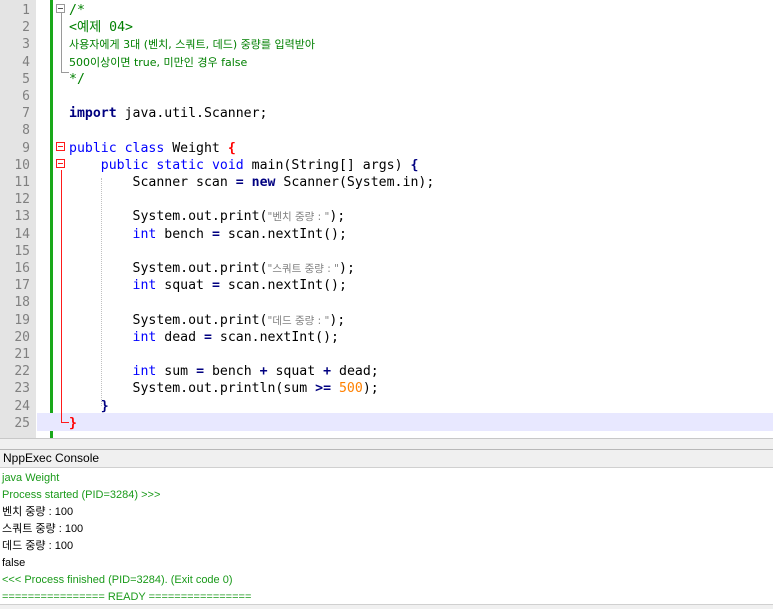  Describe the element at coordinates (176, 372) in the screenshot. I see `code-token: sum` at that location.